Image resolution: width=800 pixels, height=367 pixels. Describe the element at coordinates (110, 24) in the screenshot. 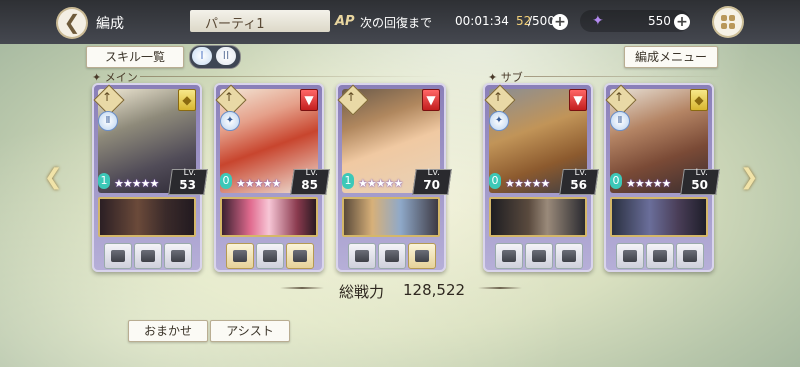

I see `screen-title: 編成` at that location.